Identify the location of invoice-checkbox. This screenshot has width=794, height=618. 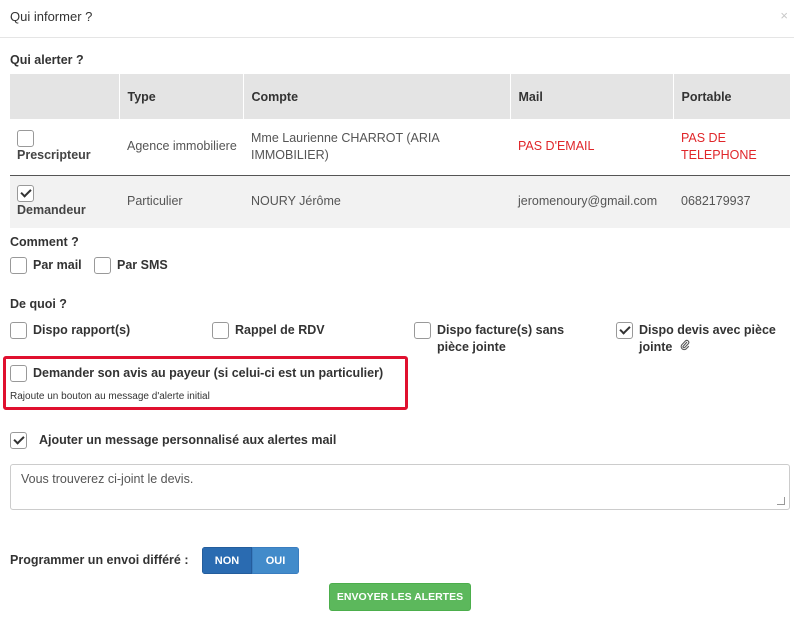
(422, 330).